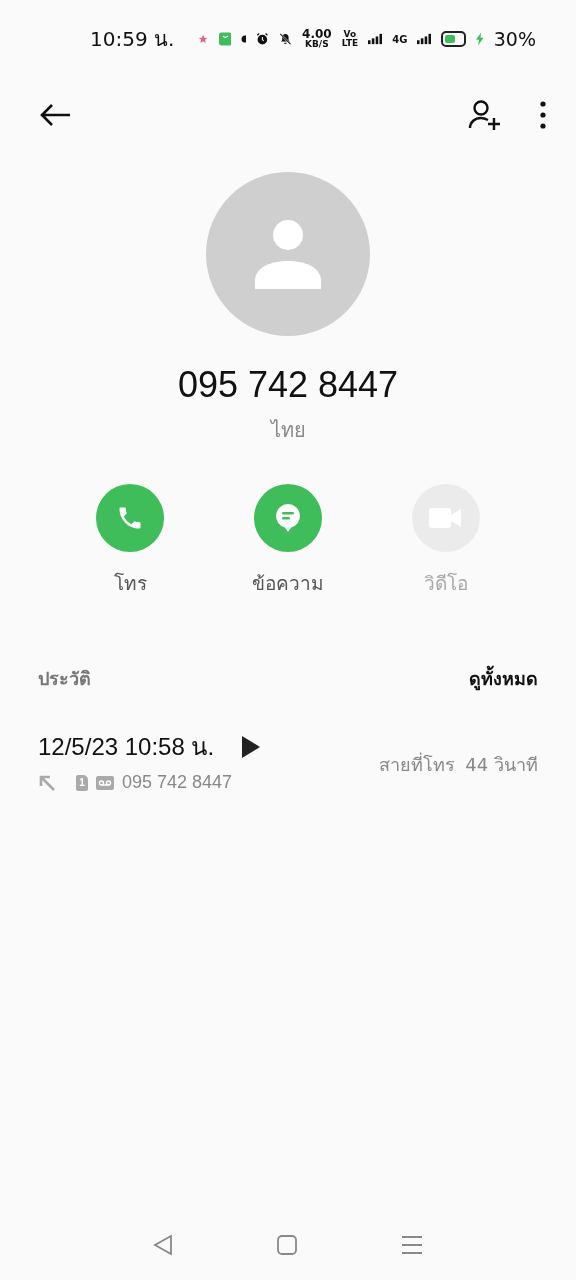 This screenshot has height=1280, width=576. I want to click on back-arrow-icon, so click(56, 115).